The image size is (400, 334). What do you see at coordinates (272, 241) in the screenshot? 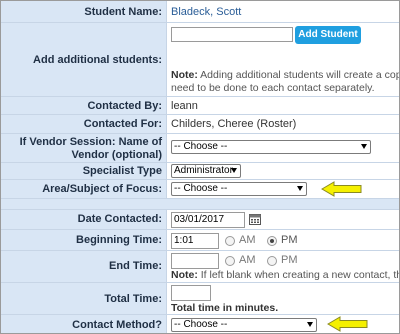
I see `beginning-pm-radio` at bounding box center [272, 241].